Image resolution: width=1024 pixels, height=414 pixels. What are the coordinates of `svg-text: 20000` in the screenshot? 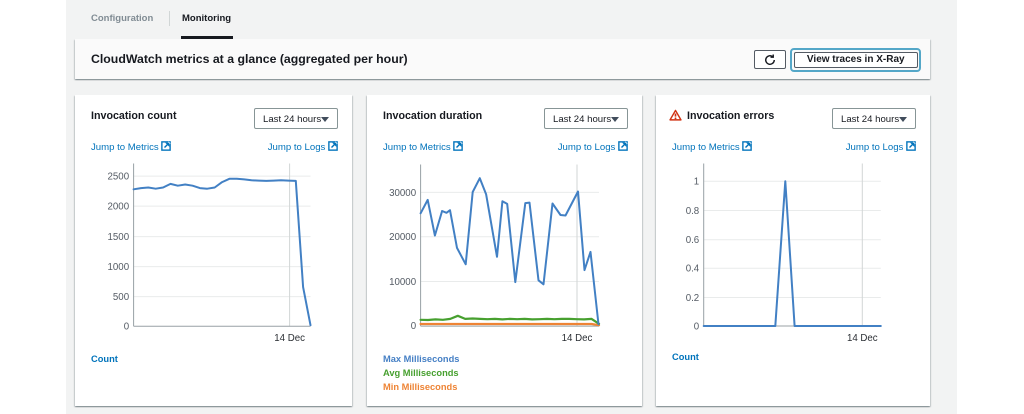 It's located at (403, 237).